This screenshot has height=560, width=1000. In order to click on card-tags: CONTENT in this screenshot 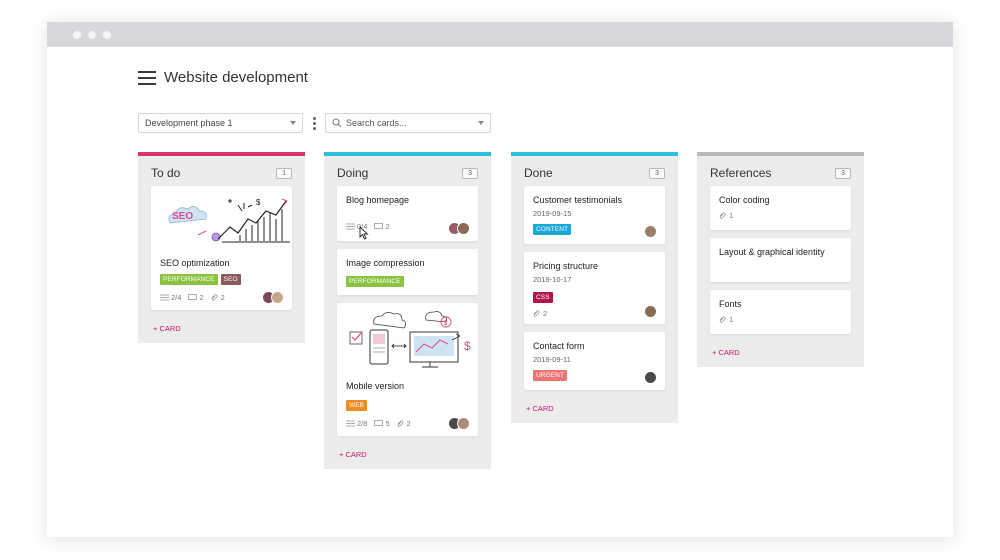, I will do `click(594, 229)`.